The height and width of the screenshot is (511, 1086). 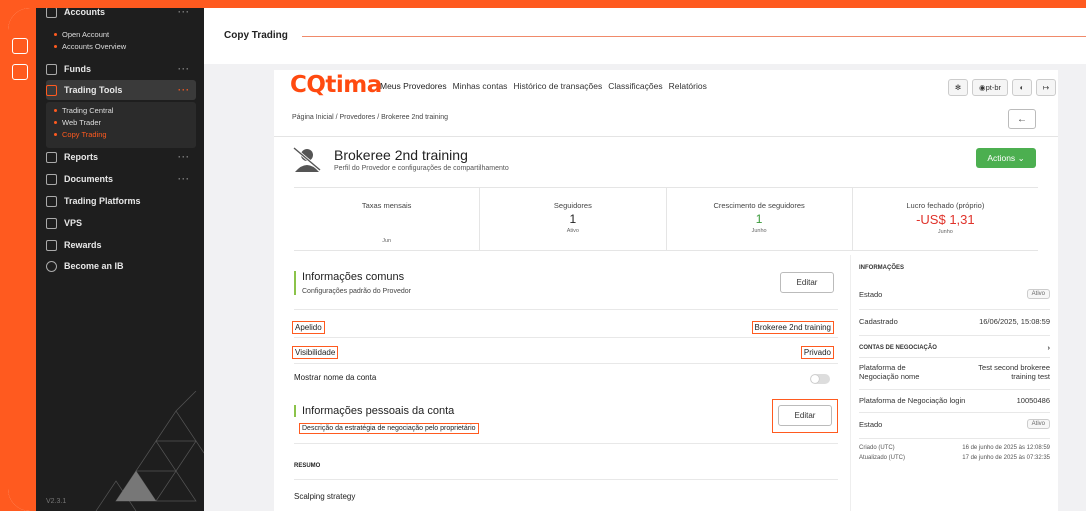 What do you see at coordinates (307, 159) in the screenshot?
I see `user-hidden-icon` at bounding box center [307, 159].